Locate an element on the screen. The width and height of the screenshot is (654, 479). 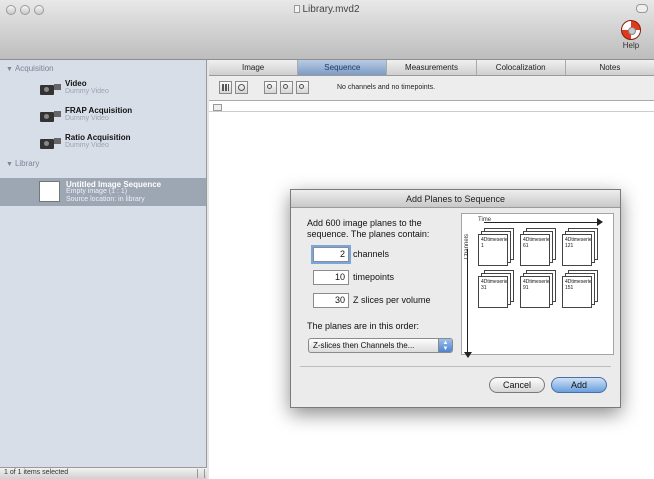
zoom-out-button is located at coordinates (286, 87).